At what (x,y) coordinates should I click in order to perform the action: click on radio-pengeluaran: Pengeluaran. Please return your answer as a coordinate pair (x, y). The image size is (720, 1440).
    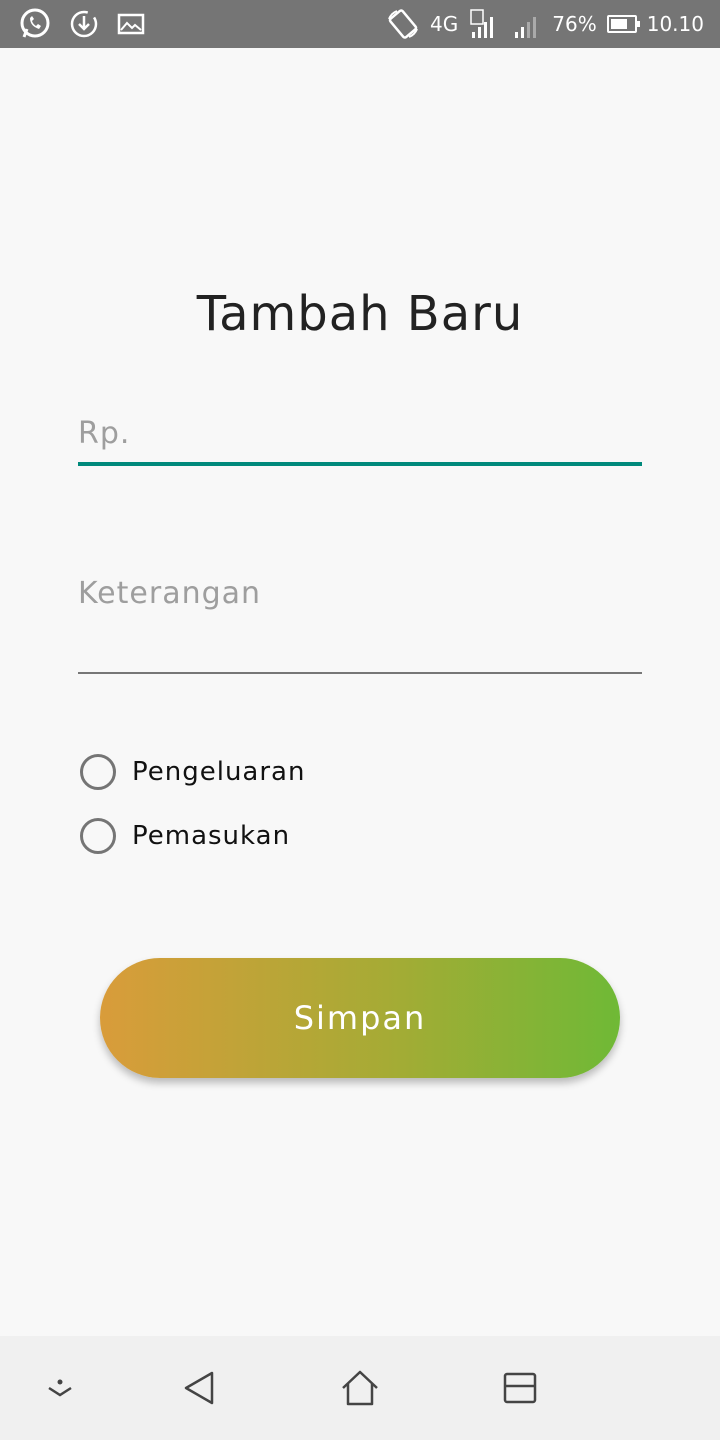
    Looking at the image, I should click on (192, 772).